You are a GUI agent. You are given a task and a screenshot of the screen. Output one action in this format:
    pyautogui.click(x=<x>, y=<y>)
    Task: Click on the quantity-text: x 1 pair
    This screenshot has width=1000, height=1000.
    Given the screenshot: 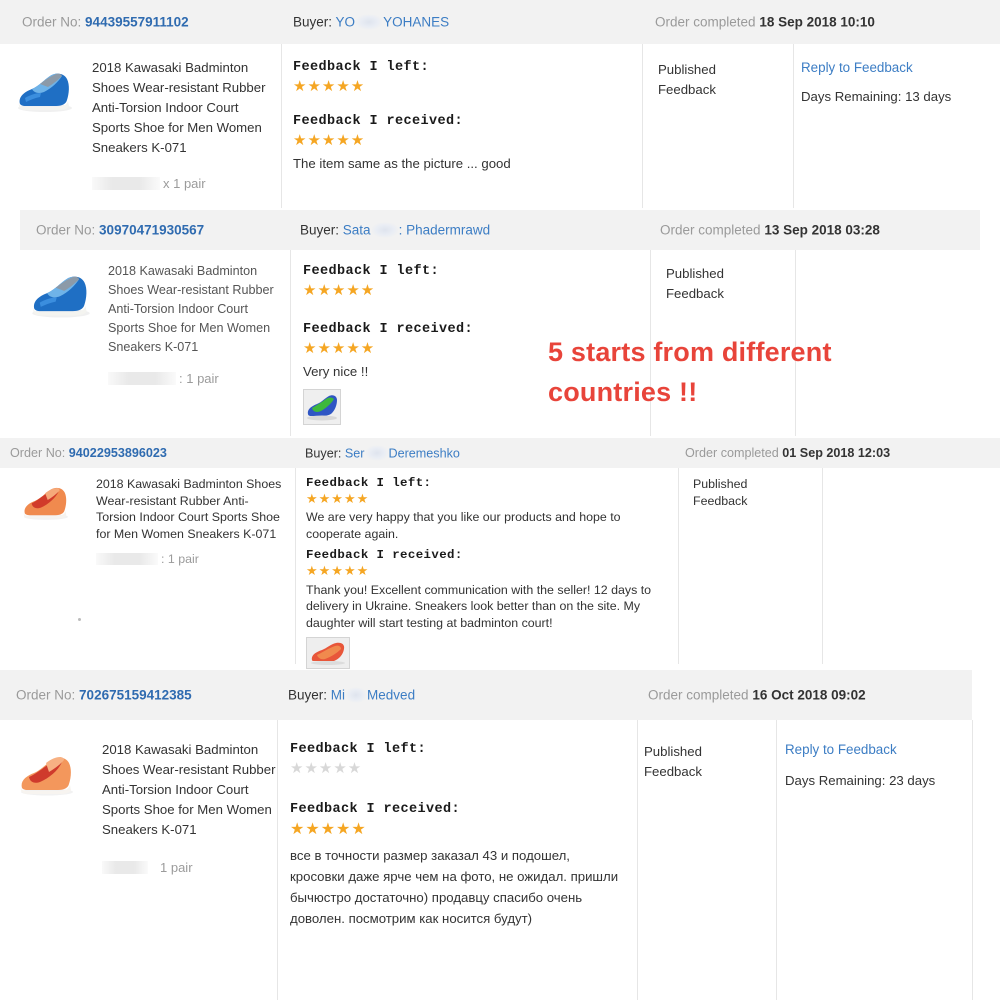 What is the action you would take?
    pyautogui.click(x=184, y=183)
    